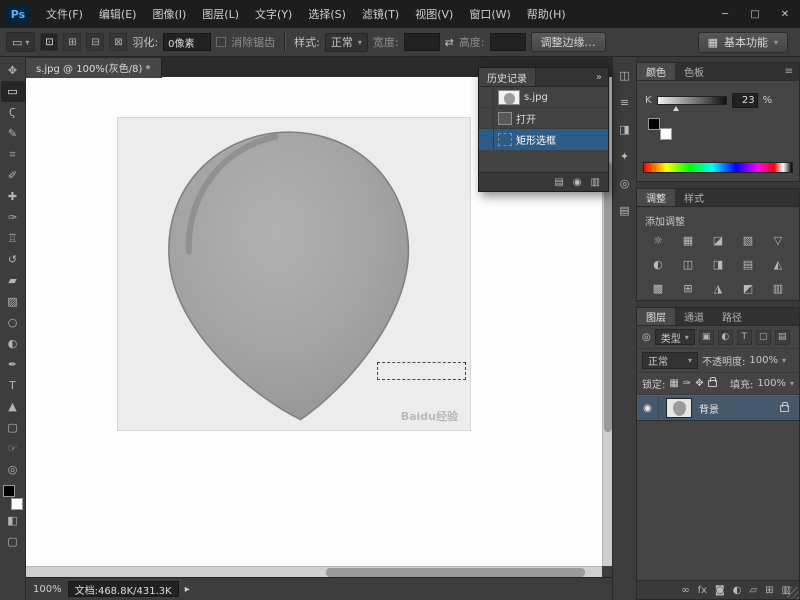 This screenshot has height=600, width=800. Describe the element at coordinates (558, 182) in the screenshot. I see `new-document-from-state-icon: ▤` at that location.